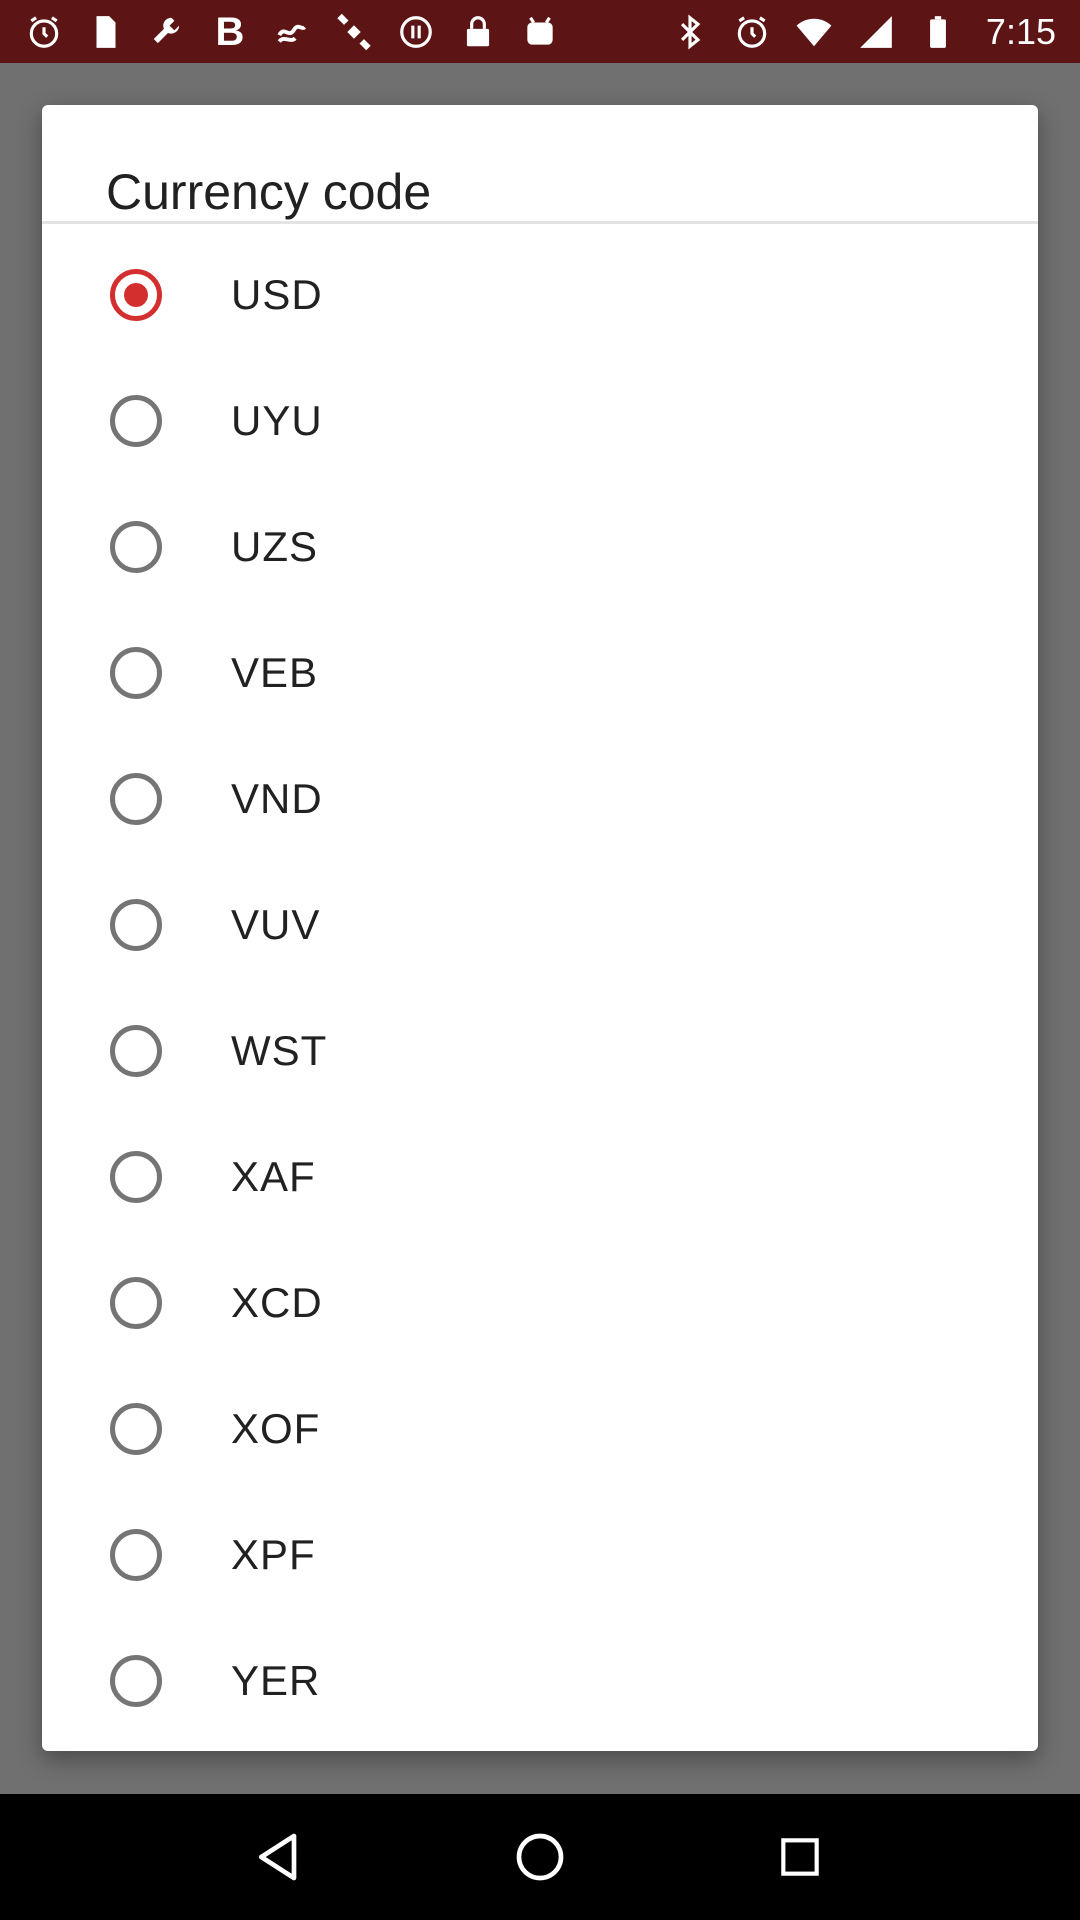  Describe the element at coordinates (540, 547) in the screenshot. I see `currency-option-uzs: UZS` at that location.